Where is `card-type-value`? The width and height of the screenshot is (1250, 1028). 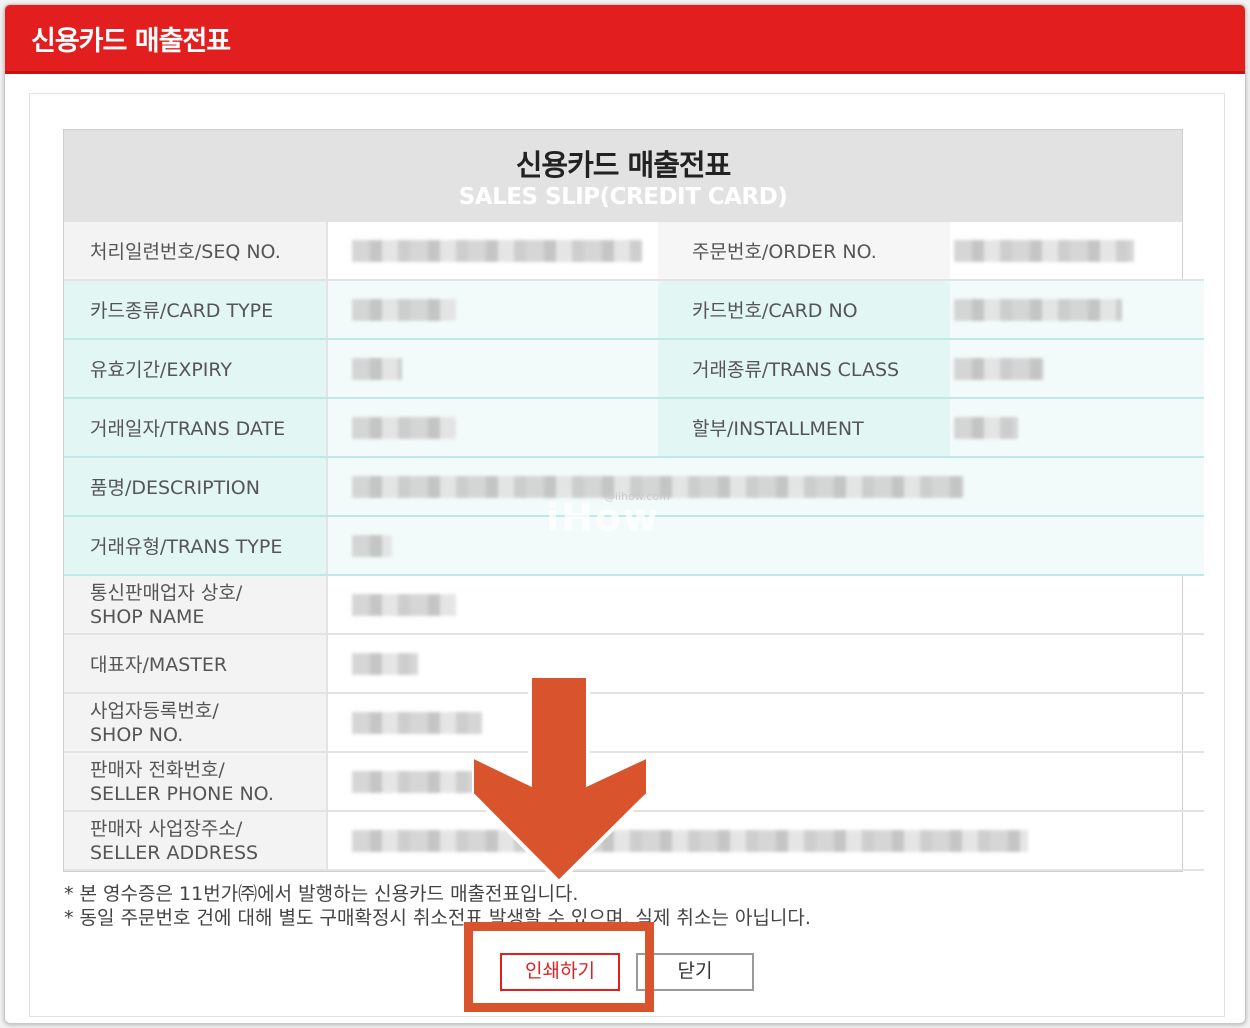
card-type-value is located at coordinates (492, 310).